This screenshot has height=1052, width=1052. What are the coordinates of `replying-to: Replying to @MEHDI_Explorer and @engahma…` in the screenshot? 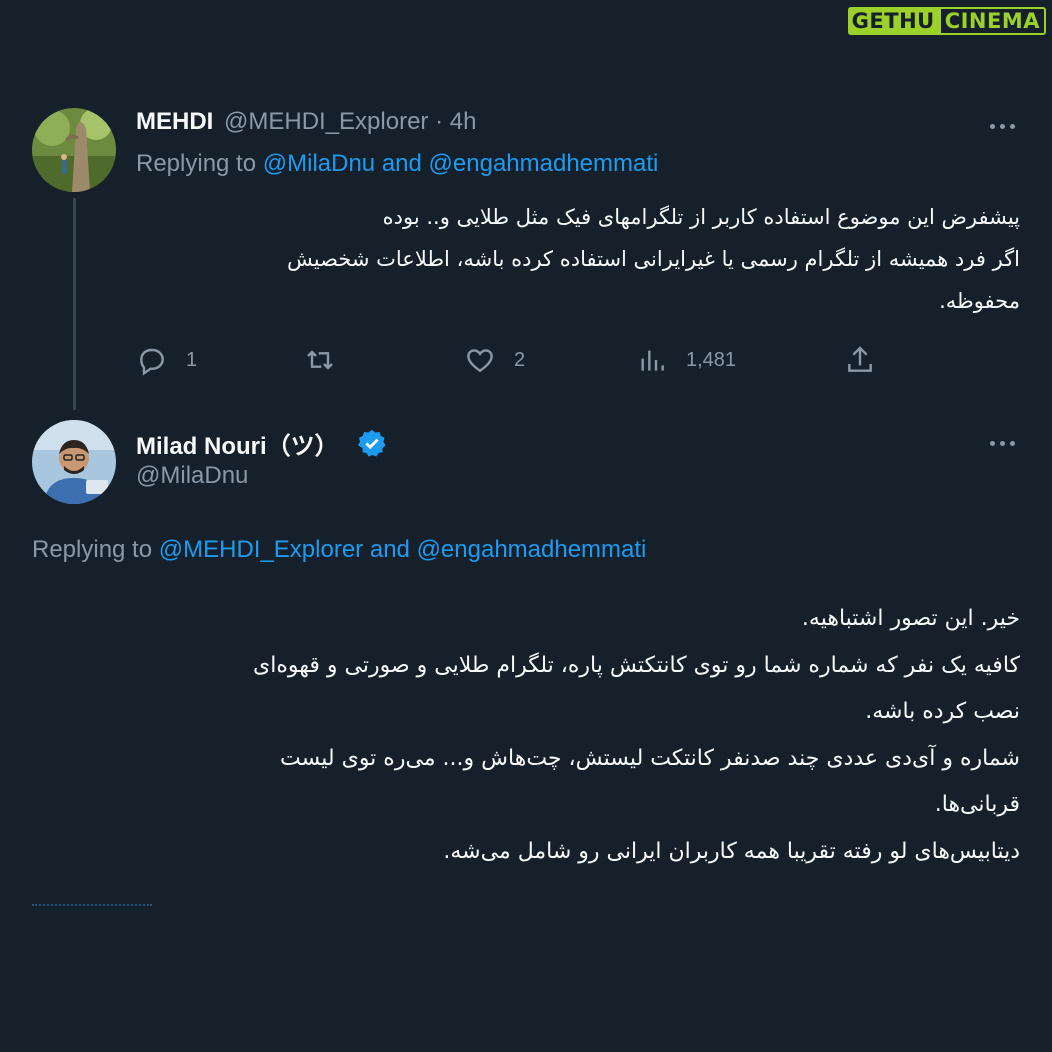 It's located at (339, 549).